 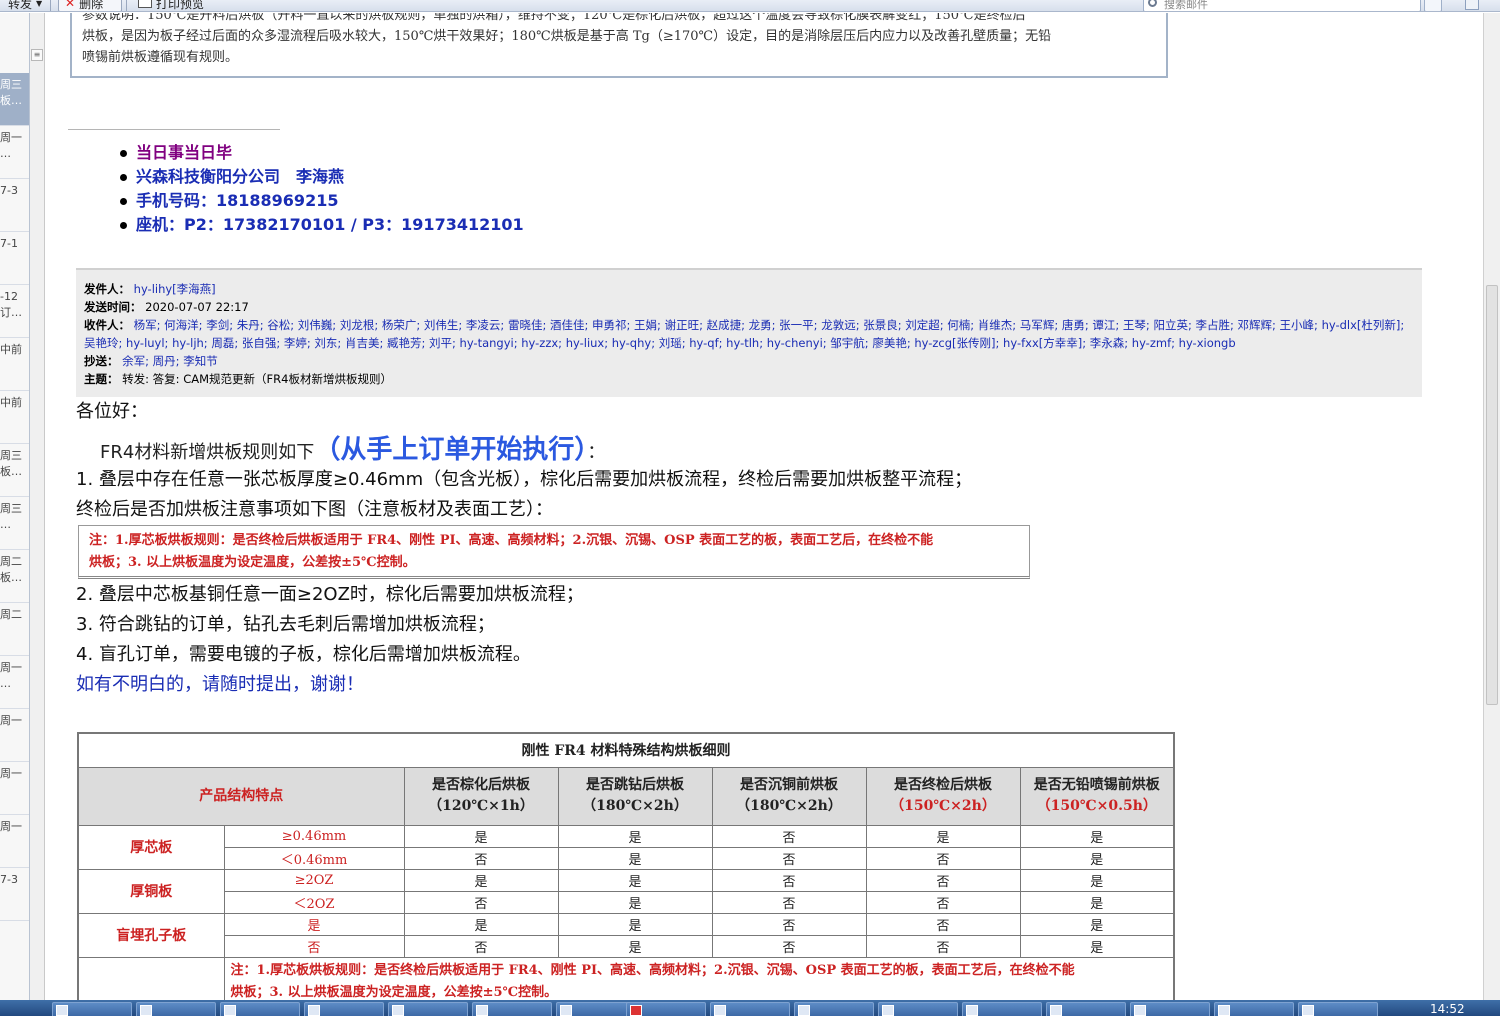 I want to click on search-icon, so click(x=1152, y=3).